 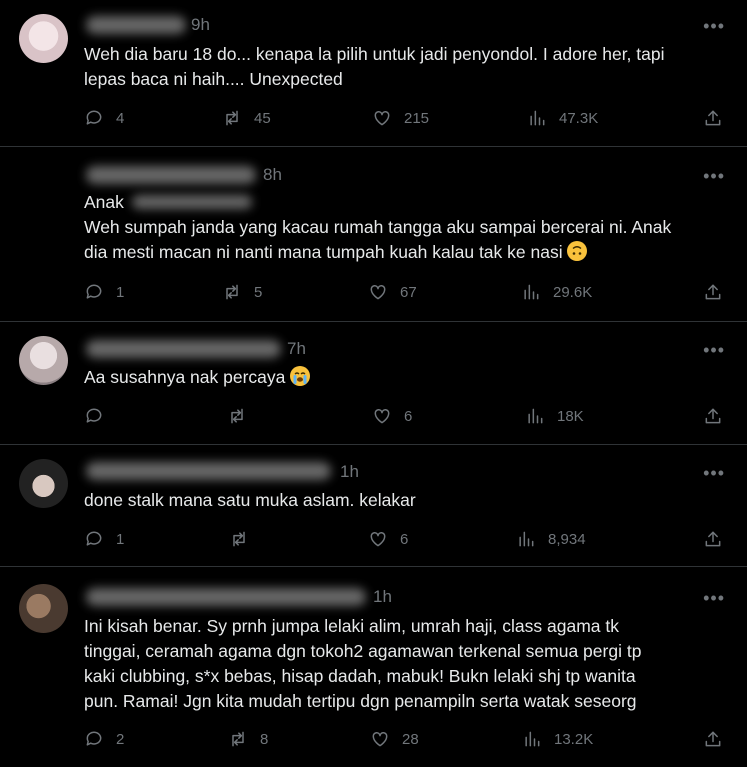 What do you see at coordinates (300, 376) in the screenshot?
I see `loudly-crying-face-emoji` at bounding box center [300, 376].